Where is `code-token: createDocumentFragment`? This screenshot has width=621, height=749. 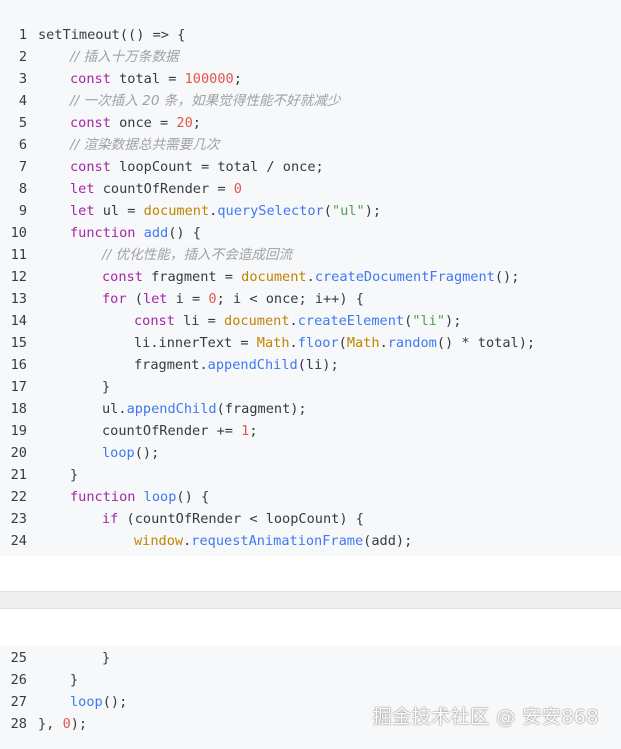 code-token: createDocumentFragment is located at coordinates (404, 277).